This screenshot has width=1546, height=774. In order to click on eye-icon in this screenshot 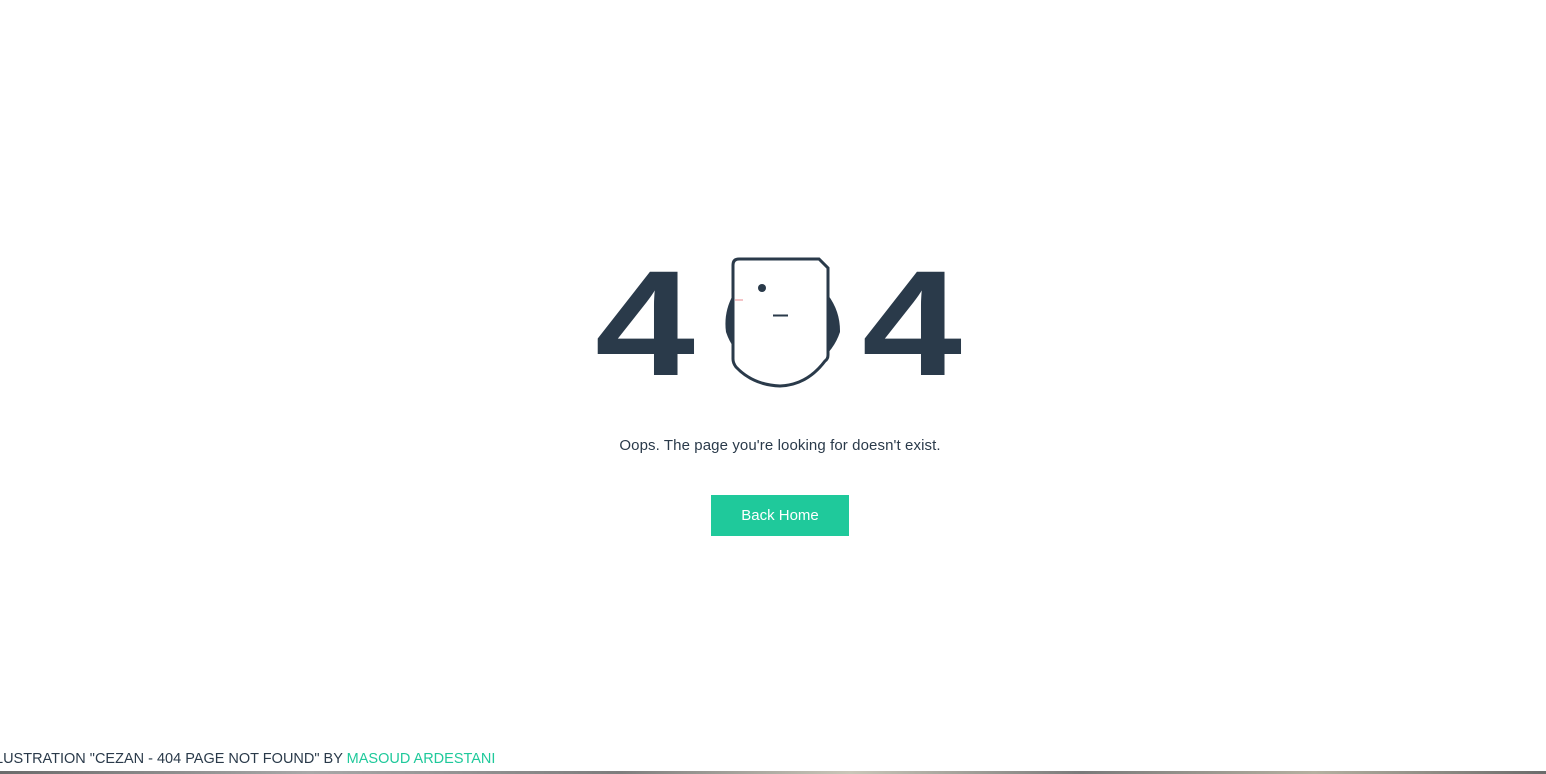, I will do `click(762, 288)`.